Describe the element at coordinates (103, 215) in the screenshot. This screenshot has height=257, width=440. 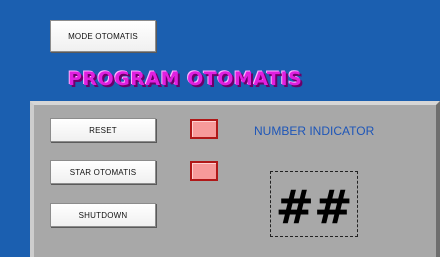
I see `shutdown-button: SHUTDOWN` at that location.